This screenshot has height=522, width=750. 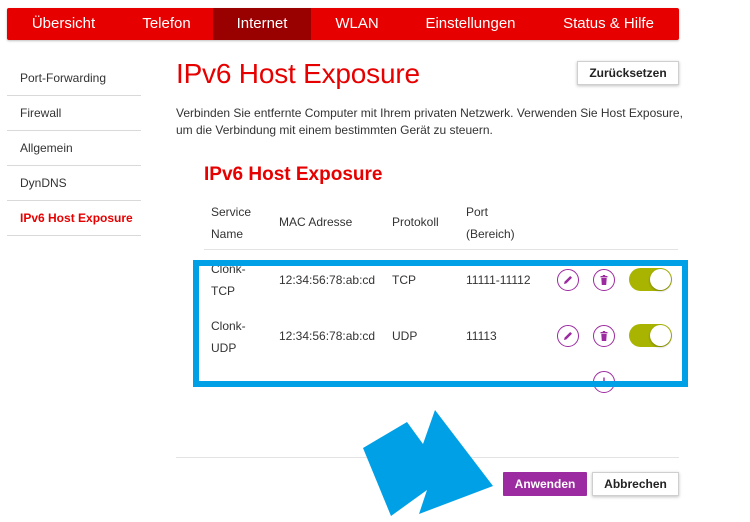 What do you see at coordinates (166, 24) in the screenshot?
I see `tab-telefon: Telefon` at bounding box center [166, 24].